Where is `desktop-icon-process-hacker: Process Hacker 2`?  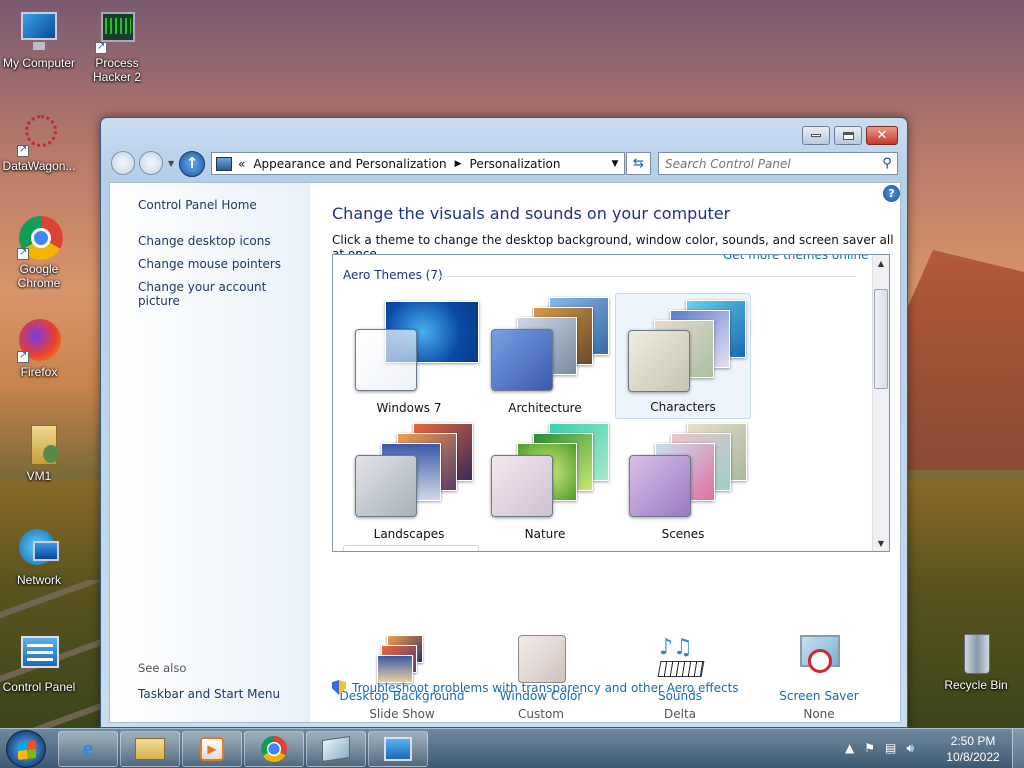
desktop-icon-process-hacker: Process Hacker 2 is located at coordinates (117, 47).